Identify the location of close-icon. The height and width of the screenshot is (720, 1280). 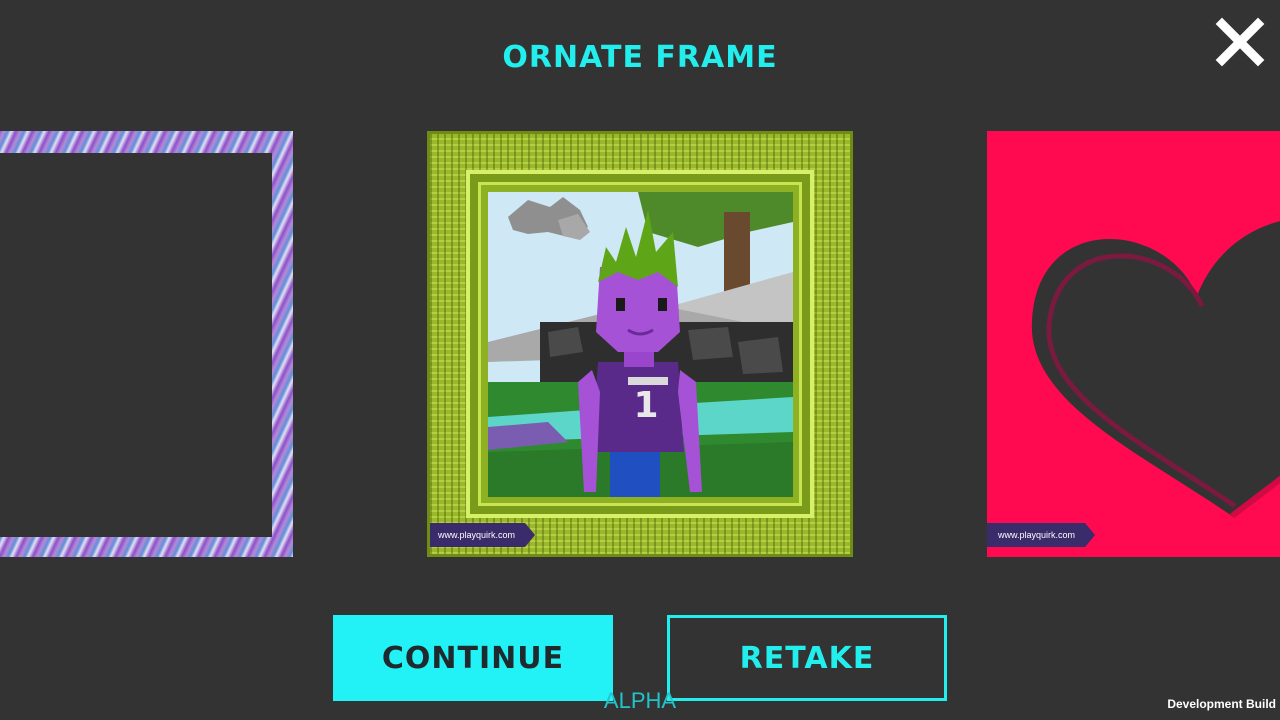
(1240, 42).